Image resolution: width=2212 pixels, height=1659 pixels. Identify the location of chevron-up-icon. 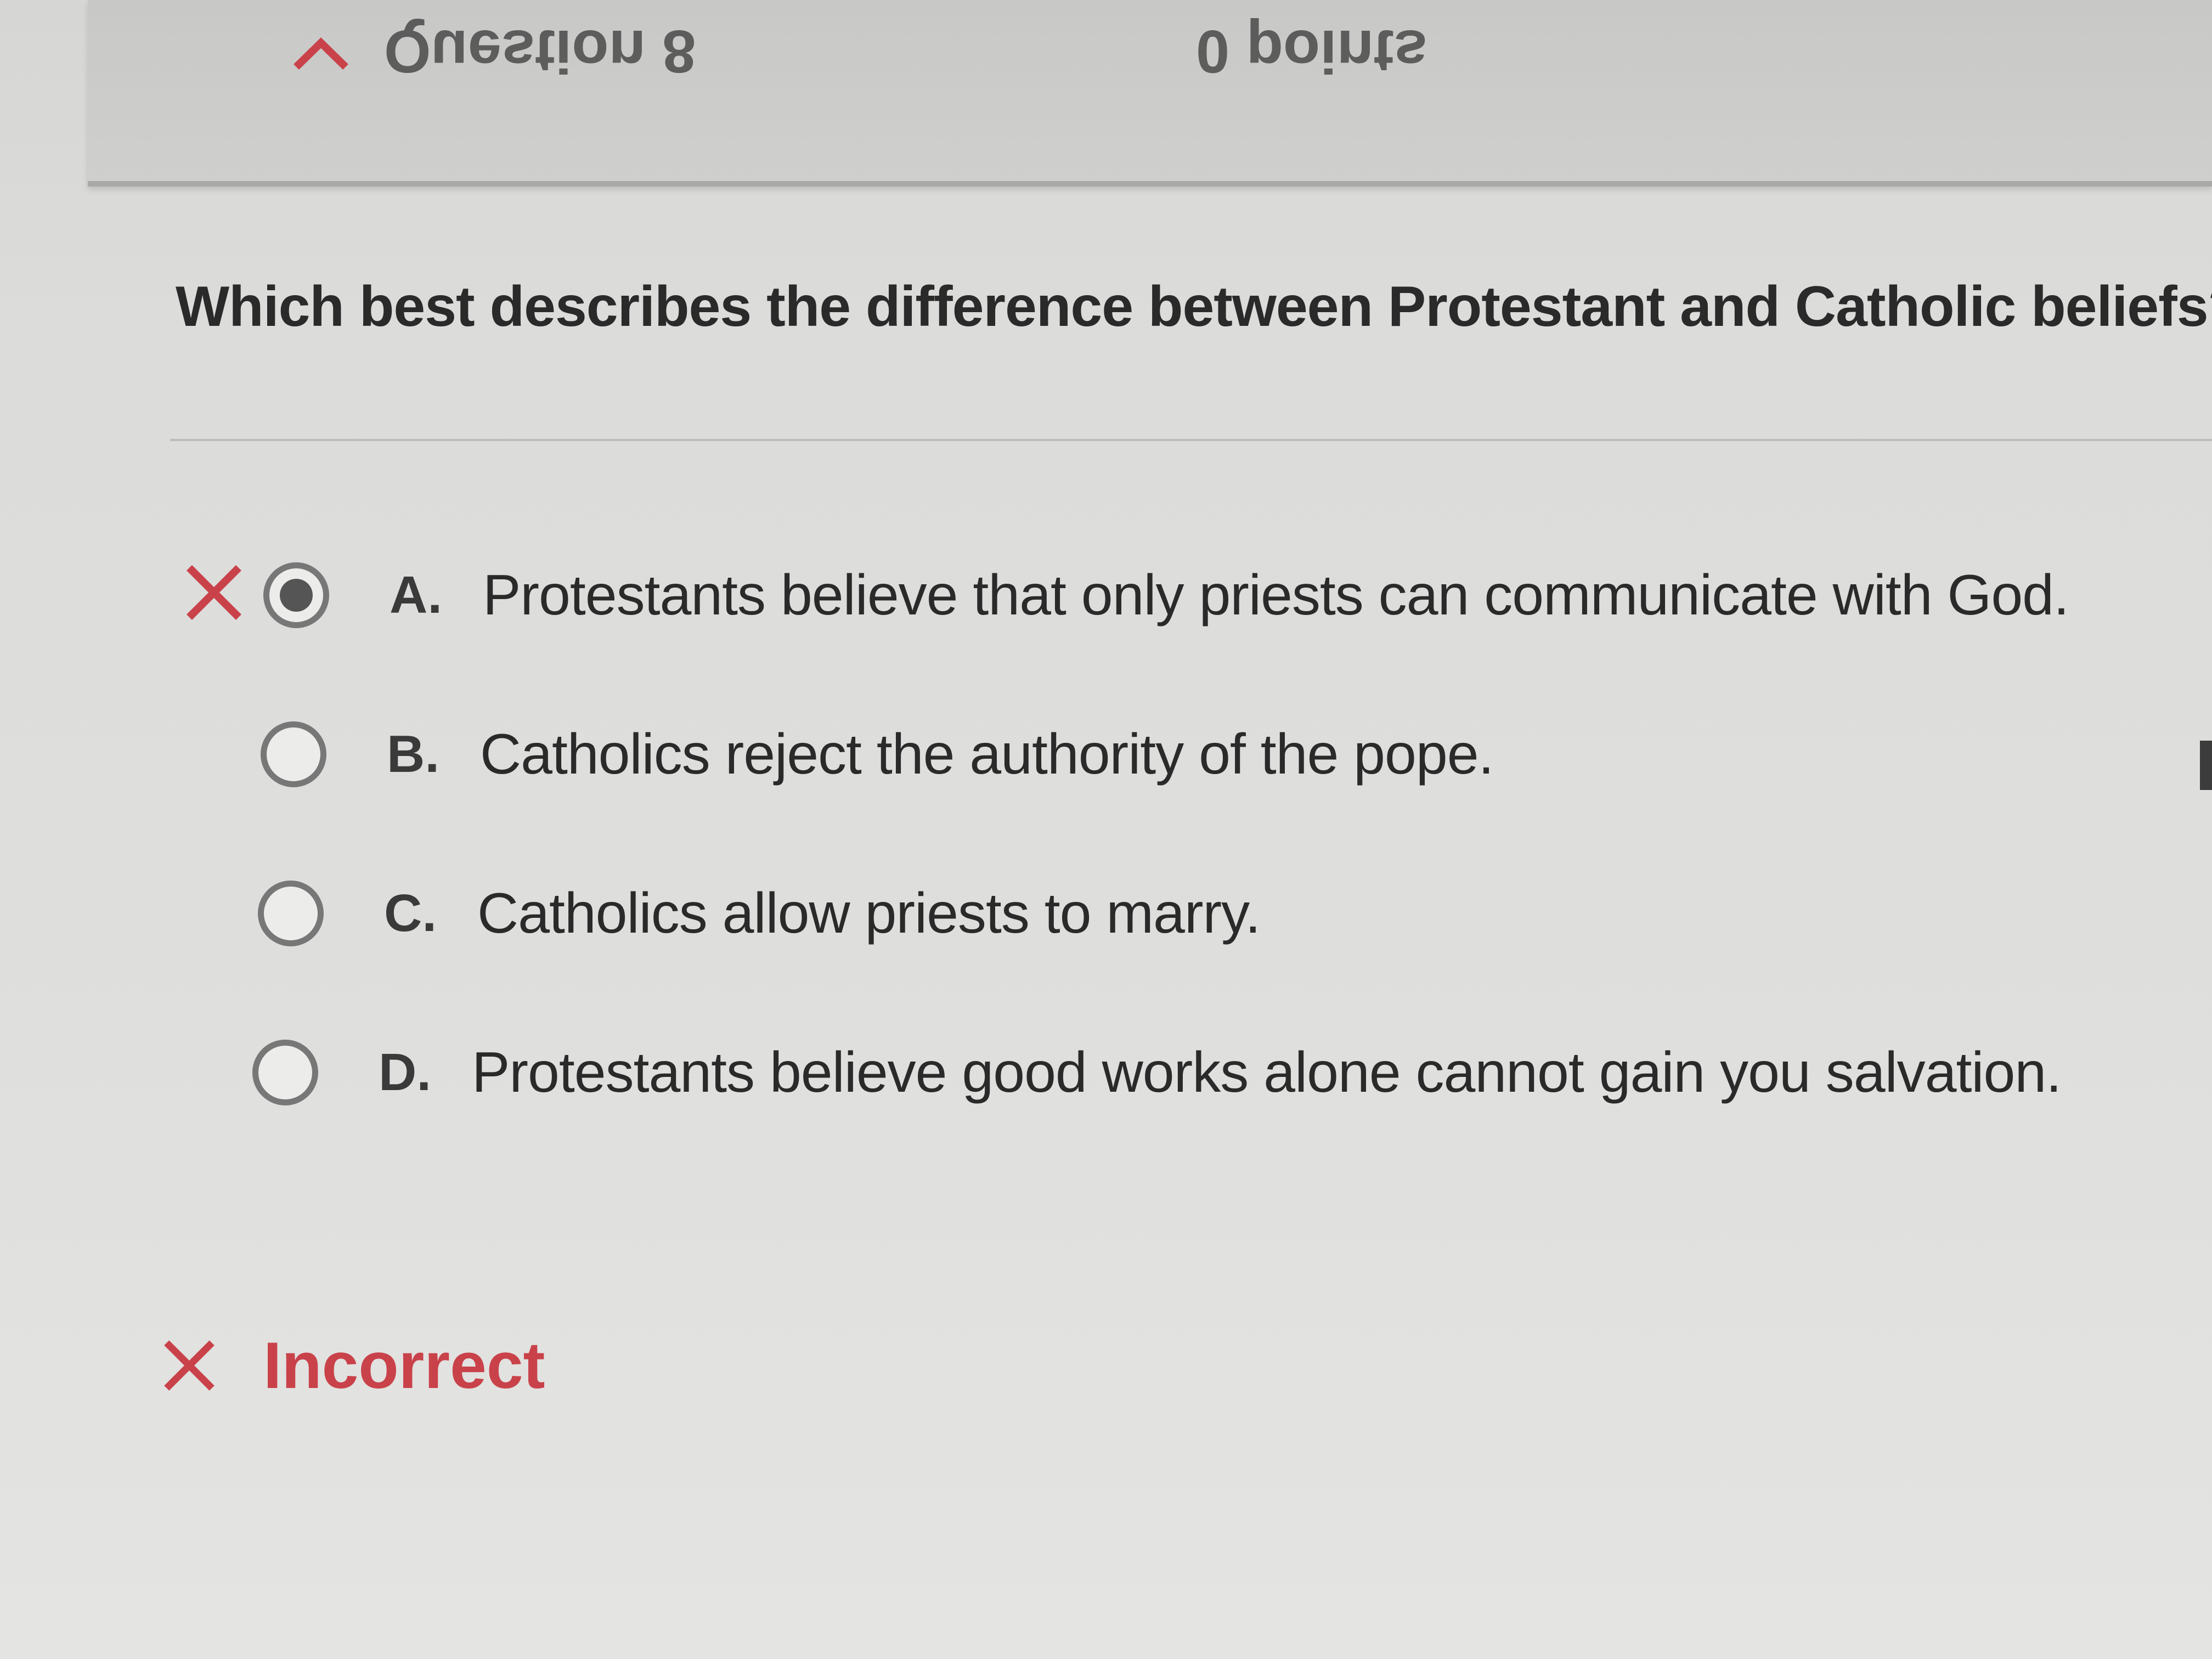
(321, 52).